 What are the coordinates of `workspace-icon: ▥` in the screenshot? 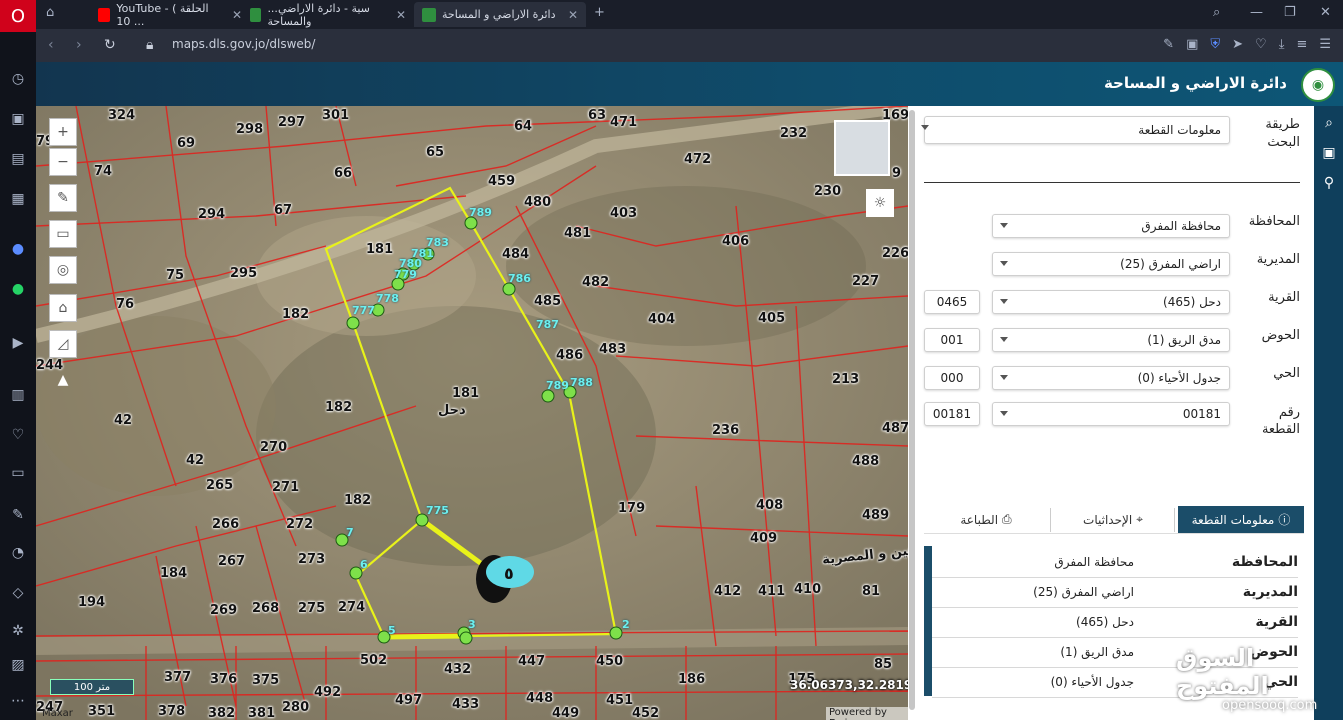 It's located at (18, 395).